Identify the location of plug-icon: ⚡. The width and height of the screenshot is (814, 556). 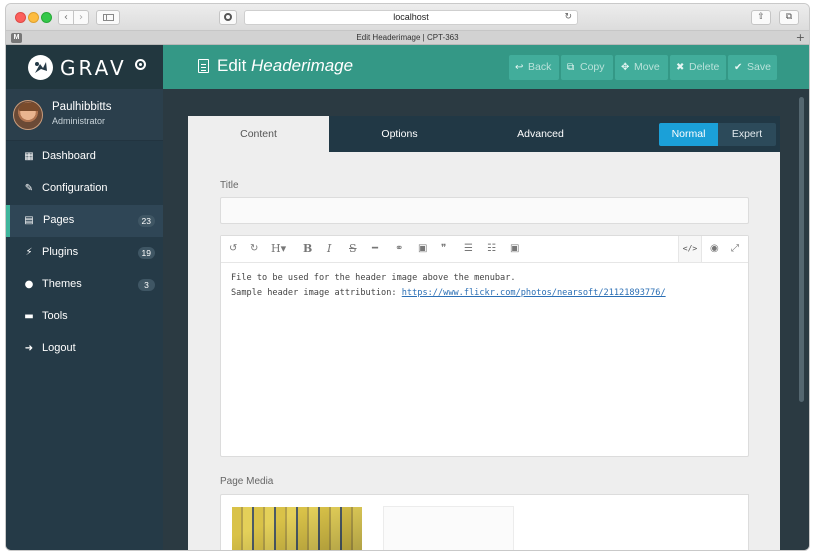
(29, 252).